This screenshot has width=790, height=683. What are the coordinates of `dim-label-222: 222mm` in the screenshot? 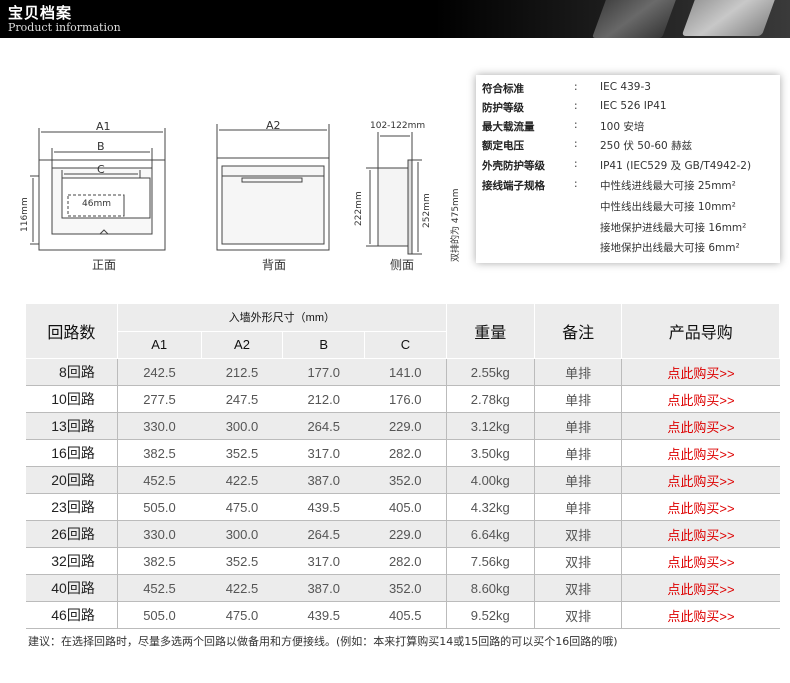 It's located at (359, 208).